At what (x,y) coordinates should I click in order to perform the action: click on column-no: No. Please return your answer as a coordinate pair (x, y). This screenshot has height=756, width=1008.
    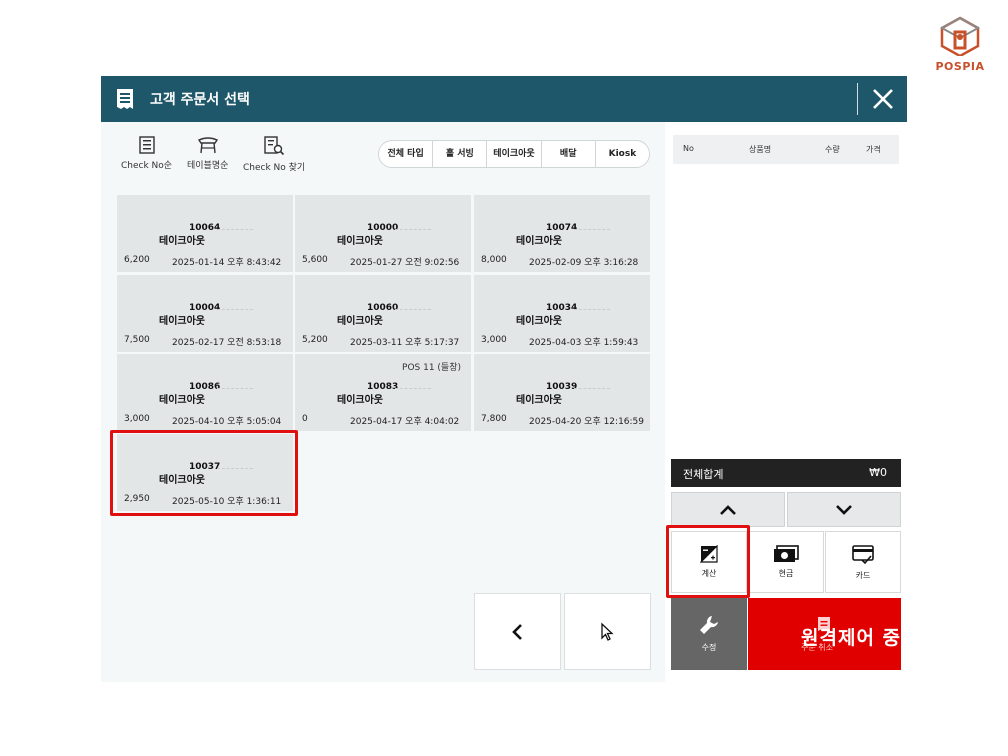
    Looking at the image, I should click on (688, 148).